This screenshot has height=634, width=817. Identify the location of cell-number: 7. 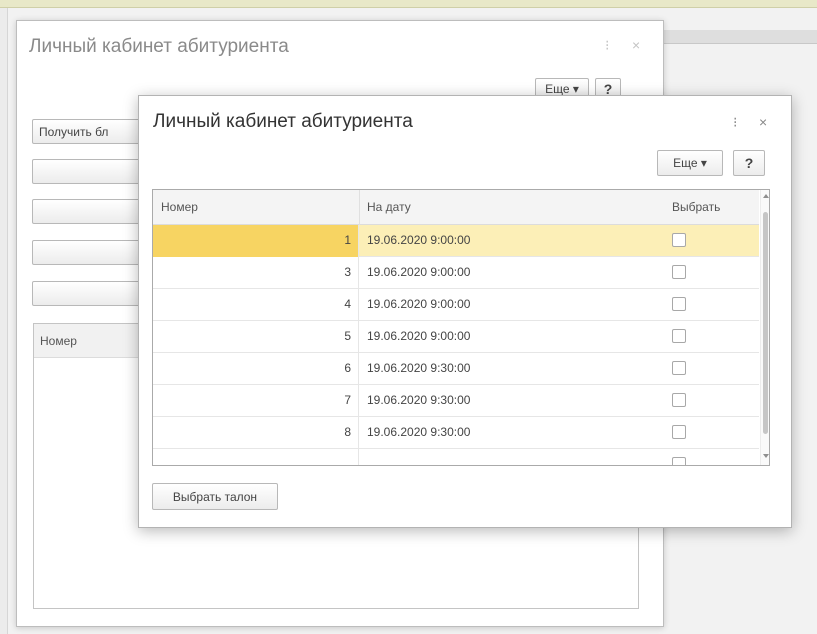
(256, 401).